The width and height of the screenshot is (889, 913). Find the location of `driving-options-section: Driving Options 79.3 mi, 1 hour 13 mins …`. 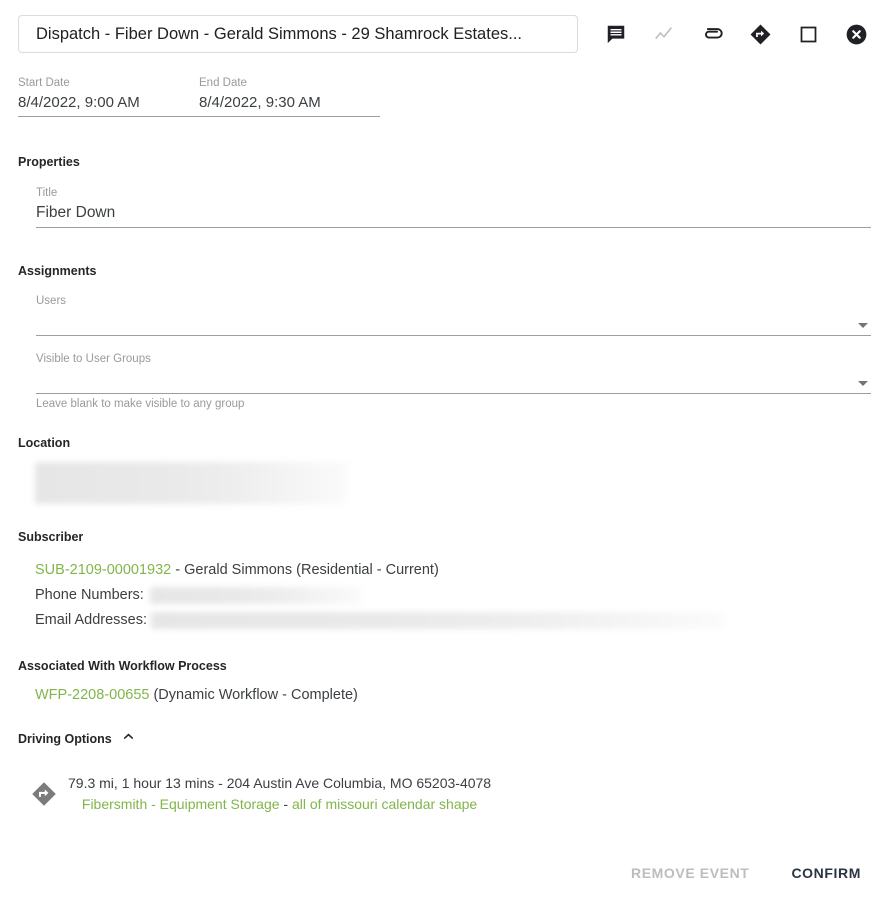

driving-options-section: Driving Options 79.3 mi, 1 hour 13 mins … is located at coordinates (444, 772).